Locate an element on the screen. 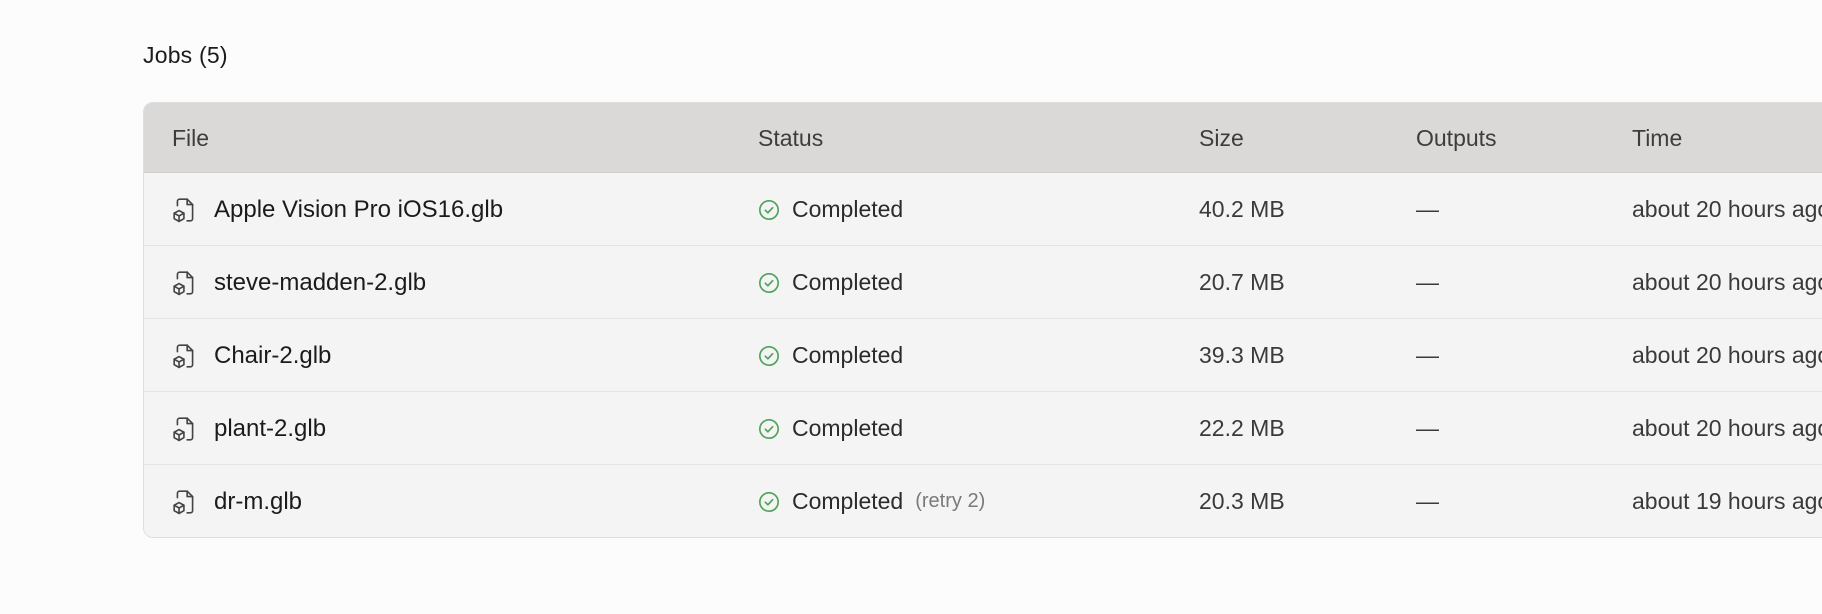  column-header-outputs: Outputs is located at coordinates (1456, 138).